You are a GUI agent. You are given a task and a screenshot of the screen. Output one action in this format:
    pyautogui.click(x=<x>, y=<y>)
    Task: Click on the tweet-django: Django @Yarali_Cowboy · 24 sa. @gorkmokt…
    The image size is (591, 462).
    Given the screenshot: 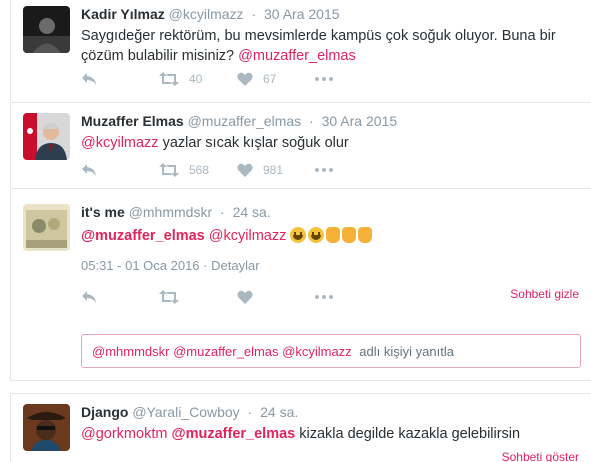 What is the action you would take?
    pyautogui.click(x=300, y=427)
    